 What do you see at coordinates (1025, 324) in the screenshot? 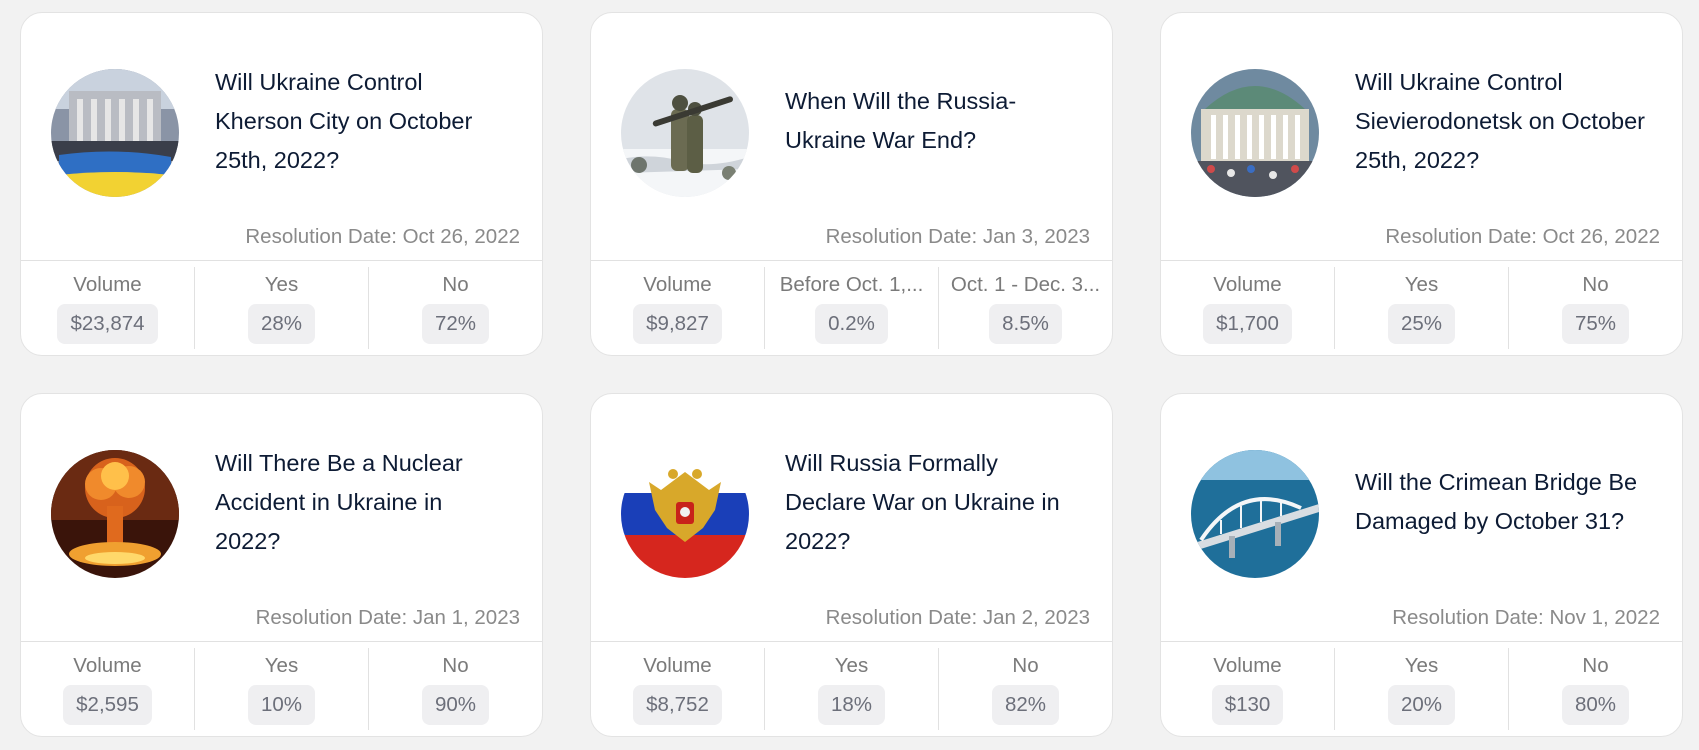
I see `stat-value: 8.5%` at bounding box center [1025, 324].